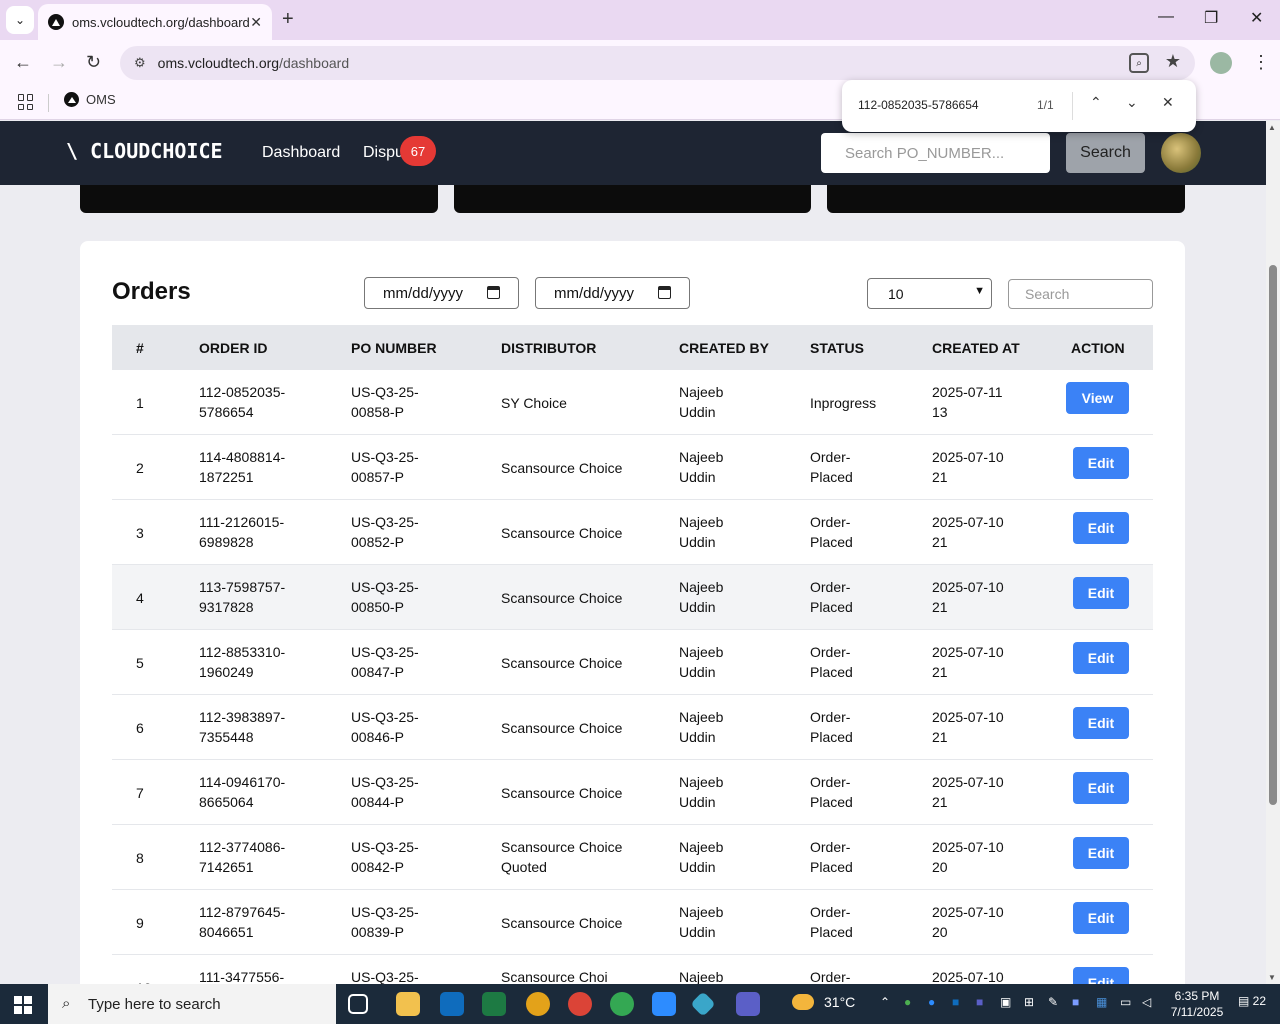  I want to click on cell-index: 1, so click(140, 403).